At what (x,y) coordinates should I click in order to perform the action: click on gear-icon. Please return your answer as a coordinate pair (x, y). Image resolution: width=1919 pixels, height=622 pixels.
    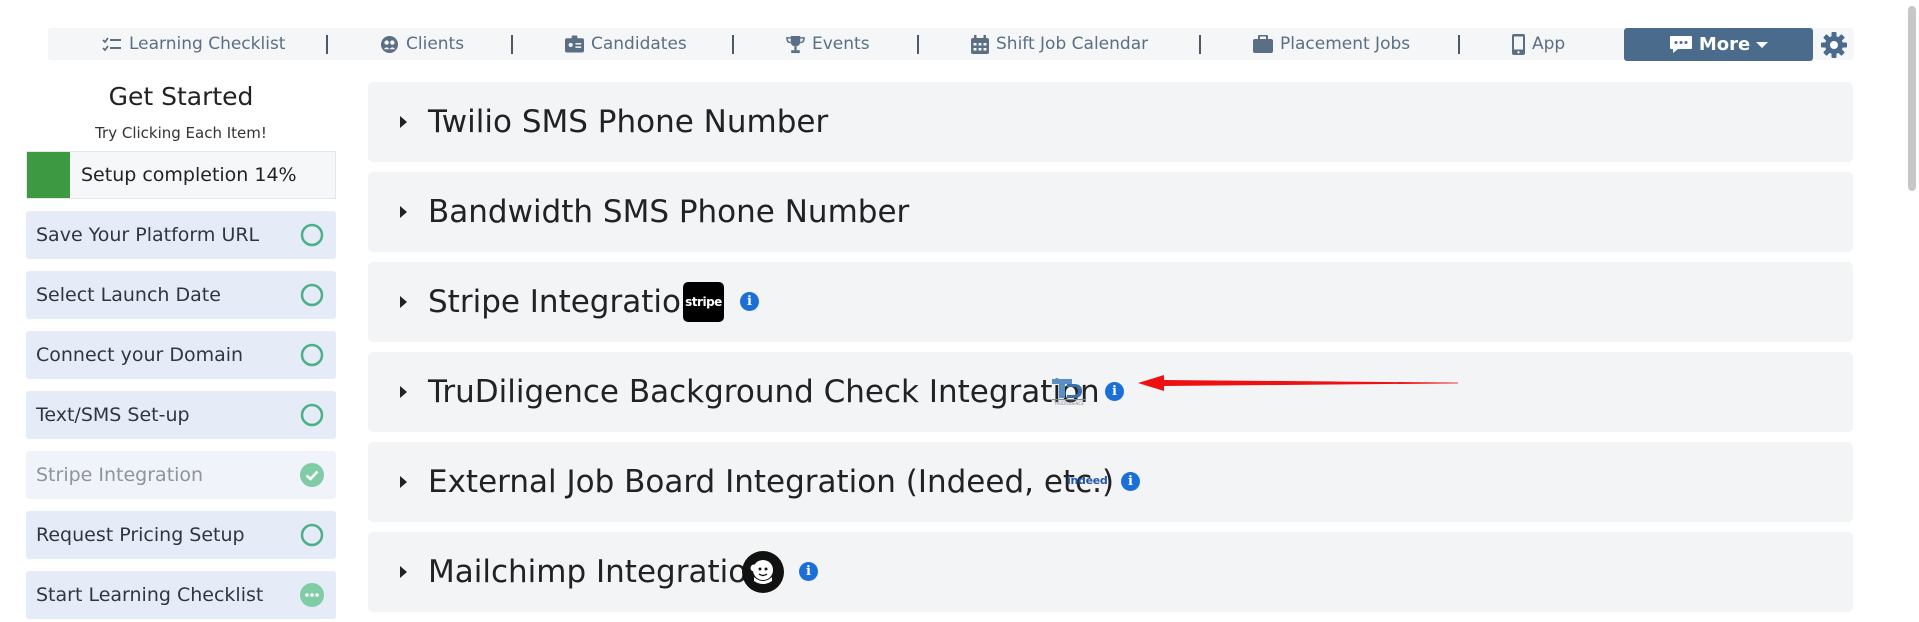
    Looking at the image, I should click on (1834, 45).